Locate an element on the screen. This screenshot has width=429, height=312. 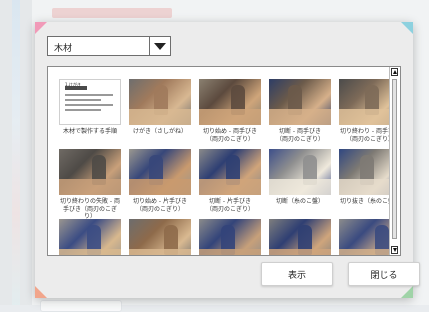
video-caption: 切り始め - 両手びき （両刃のこぎり） is located at coordinates (230, 135).